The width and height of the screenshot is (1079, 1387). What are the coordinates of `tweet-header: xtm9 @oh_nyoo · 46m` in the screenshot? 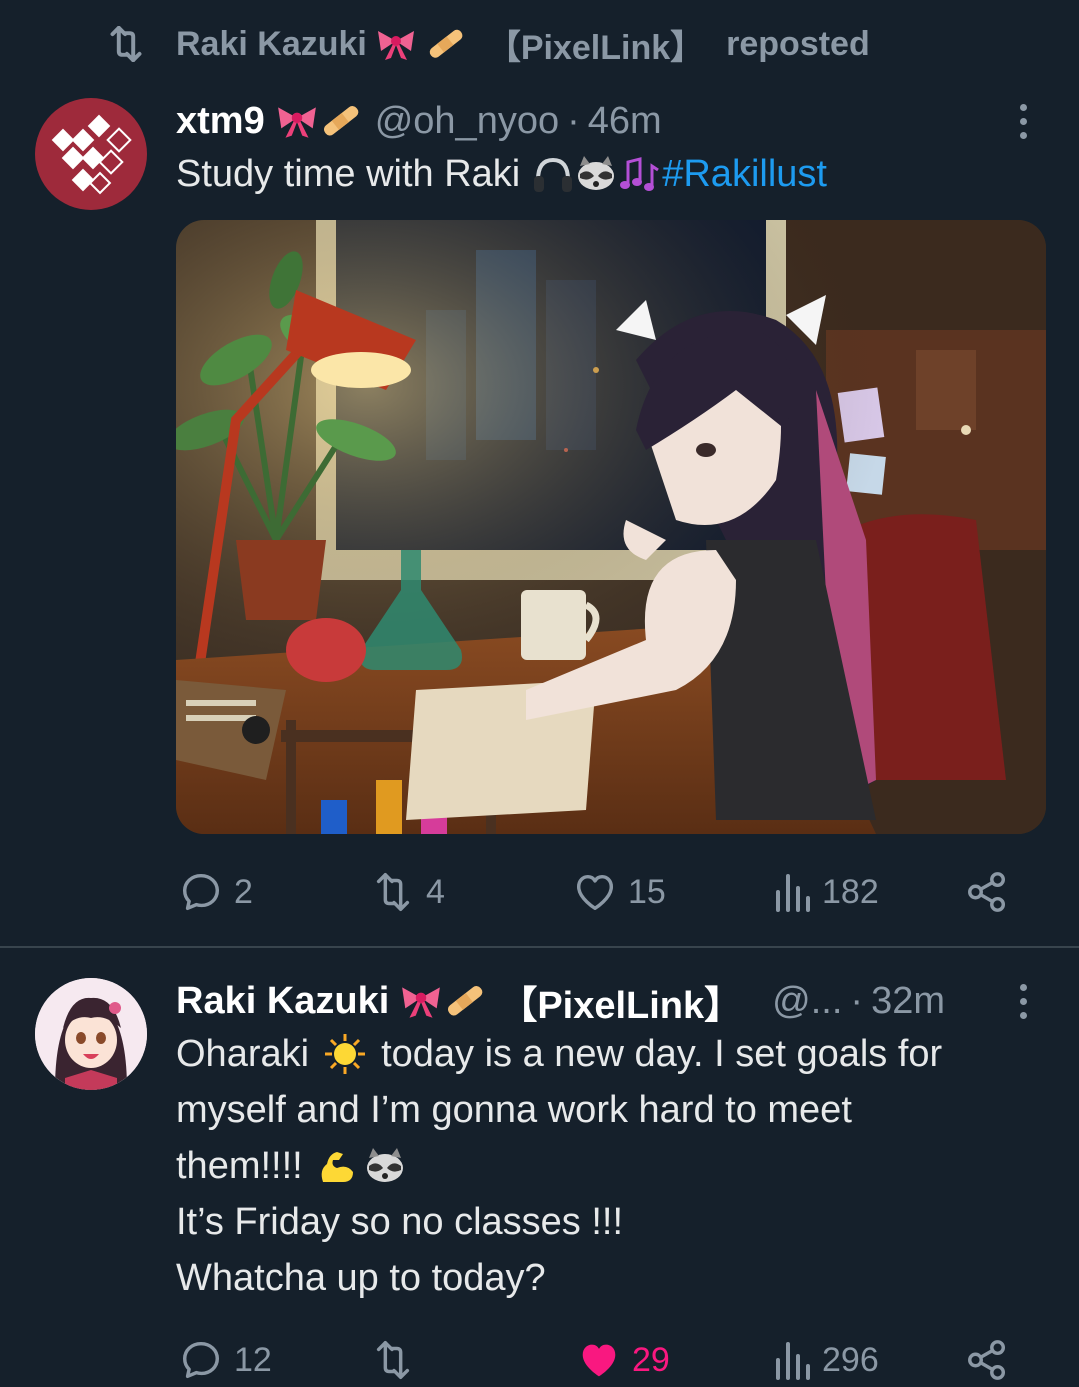 It's located at (419, 121).